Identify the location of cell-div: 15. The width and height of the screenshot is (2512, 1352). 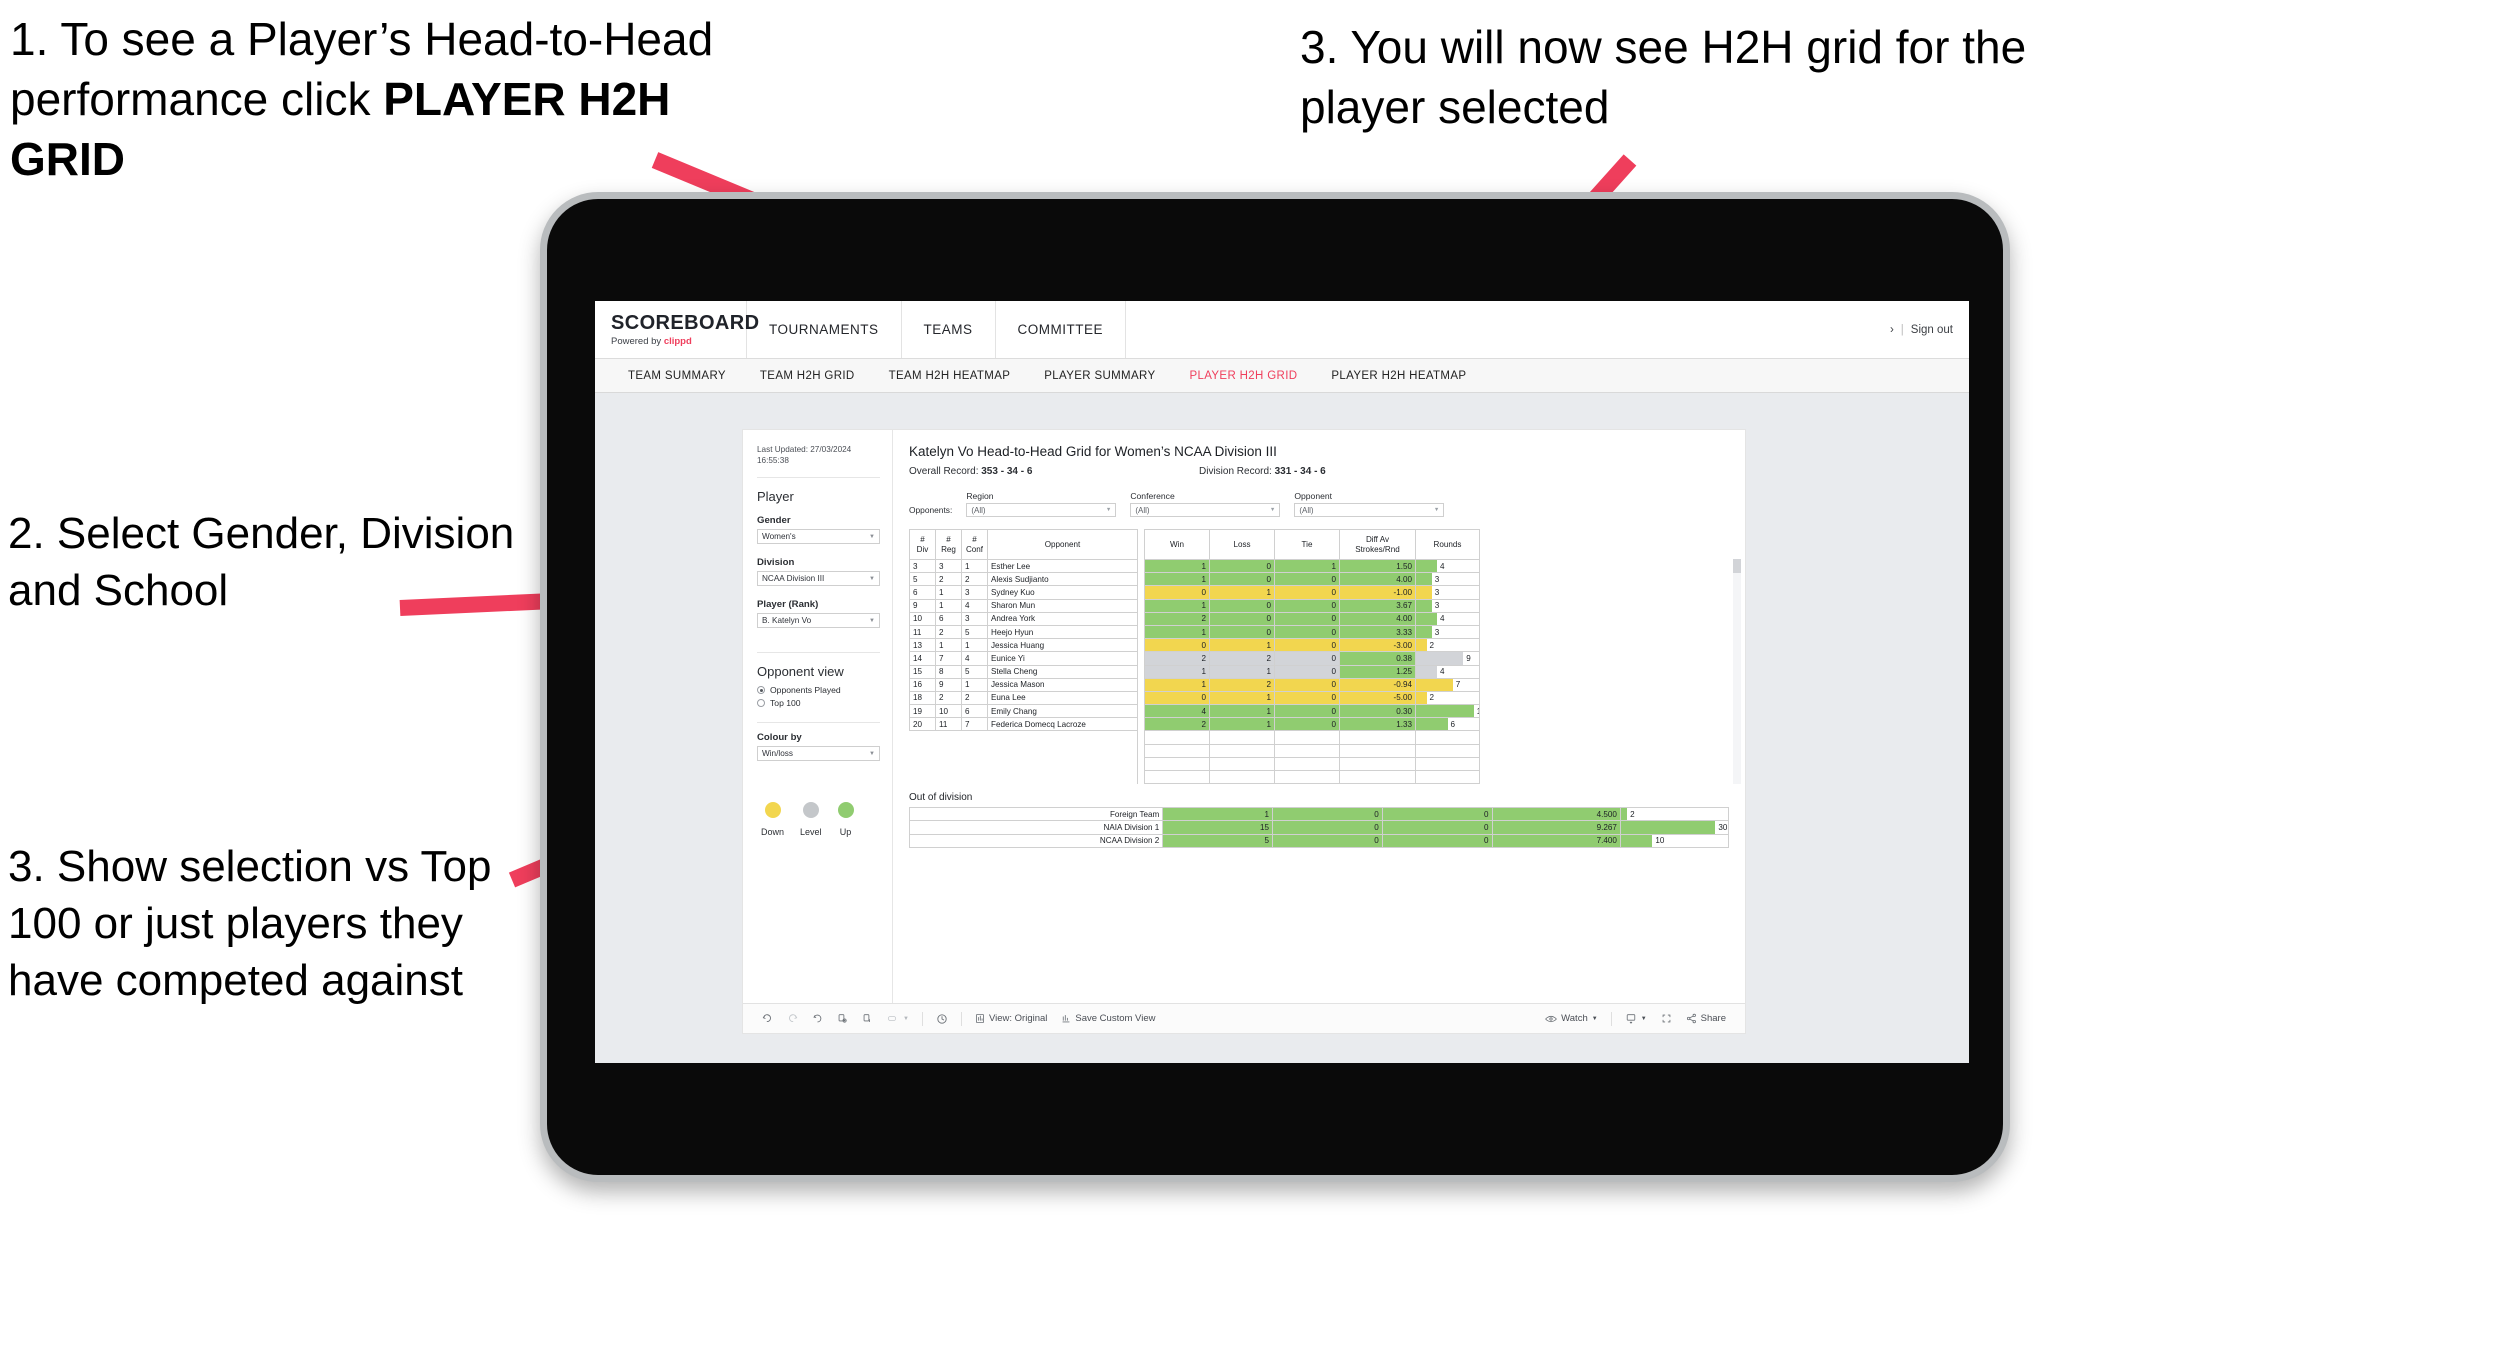
(922, 671).